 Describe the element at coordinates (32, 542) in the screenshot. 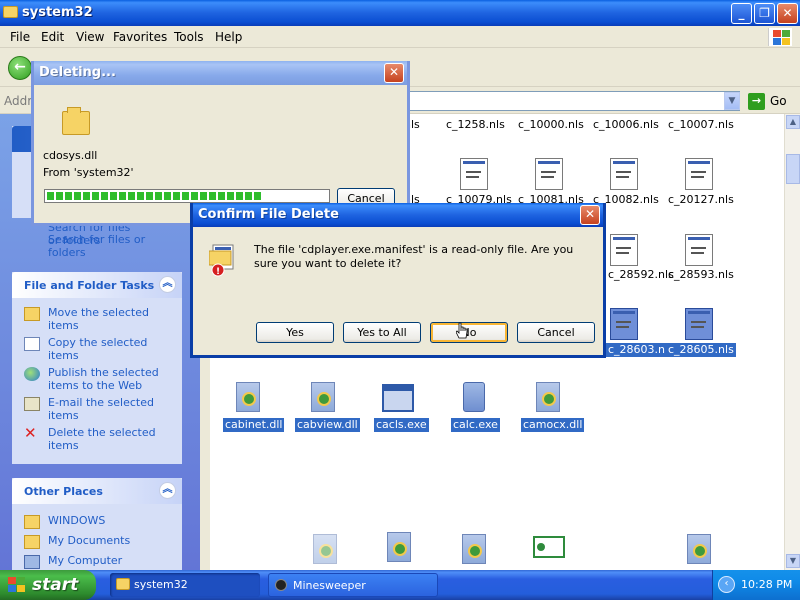

I see `my-documents-icon` at that location.